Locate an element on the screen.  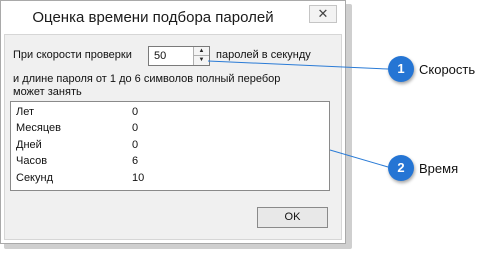
callout-label-speed: Скорость is located at coordinates (447, 69).